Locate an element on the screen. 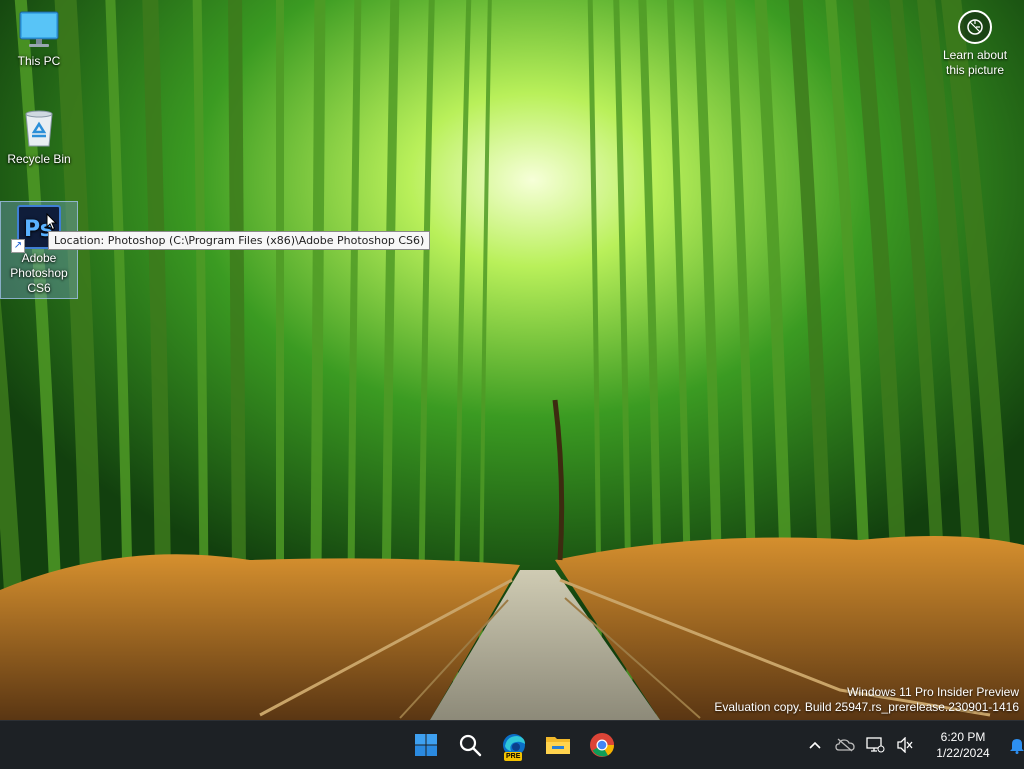 Image resolution: width=1024 pixels, height=769 pixels. clock-time: 6:20 PM is located at coordinates (963, 737).